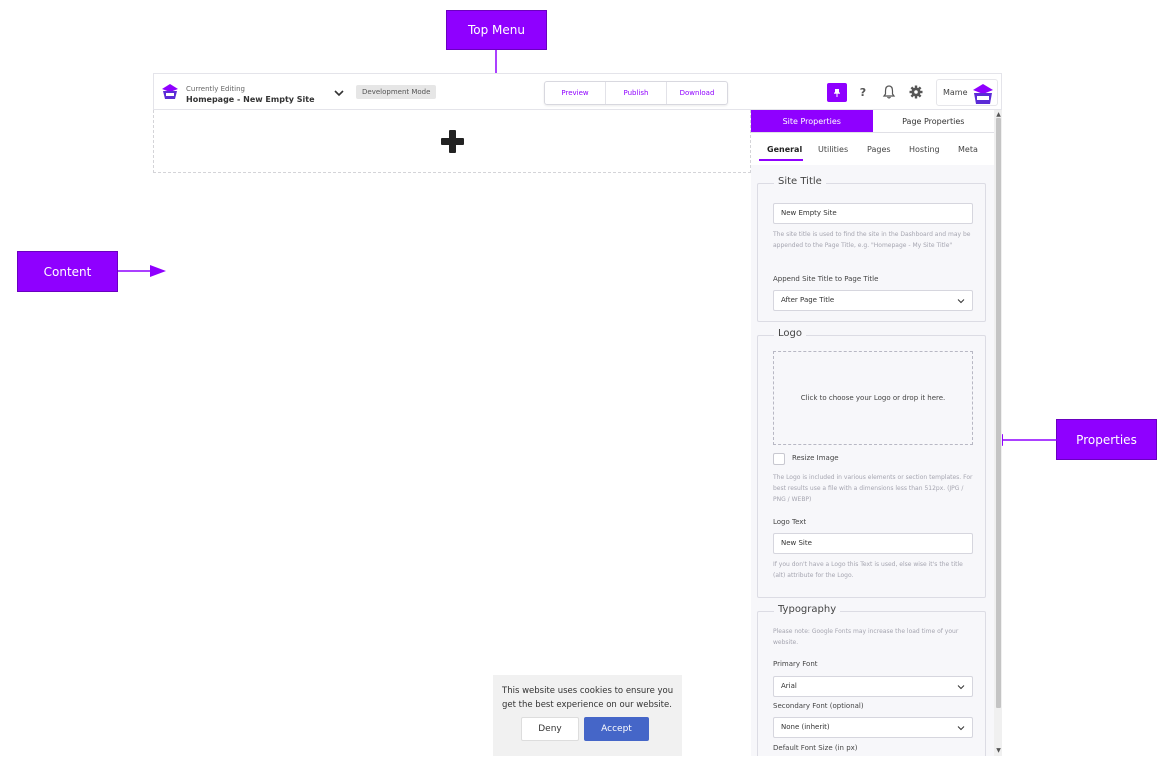 The image size is (1173, 782). I want to click on append-title-label: Append Site Title to Page Title, so click(826, 279).